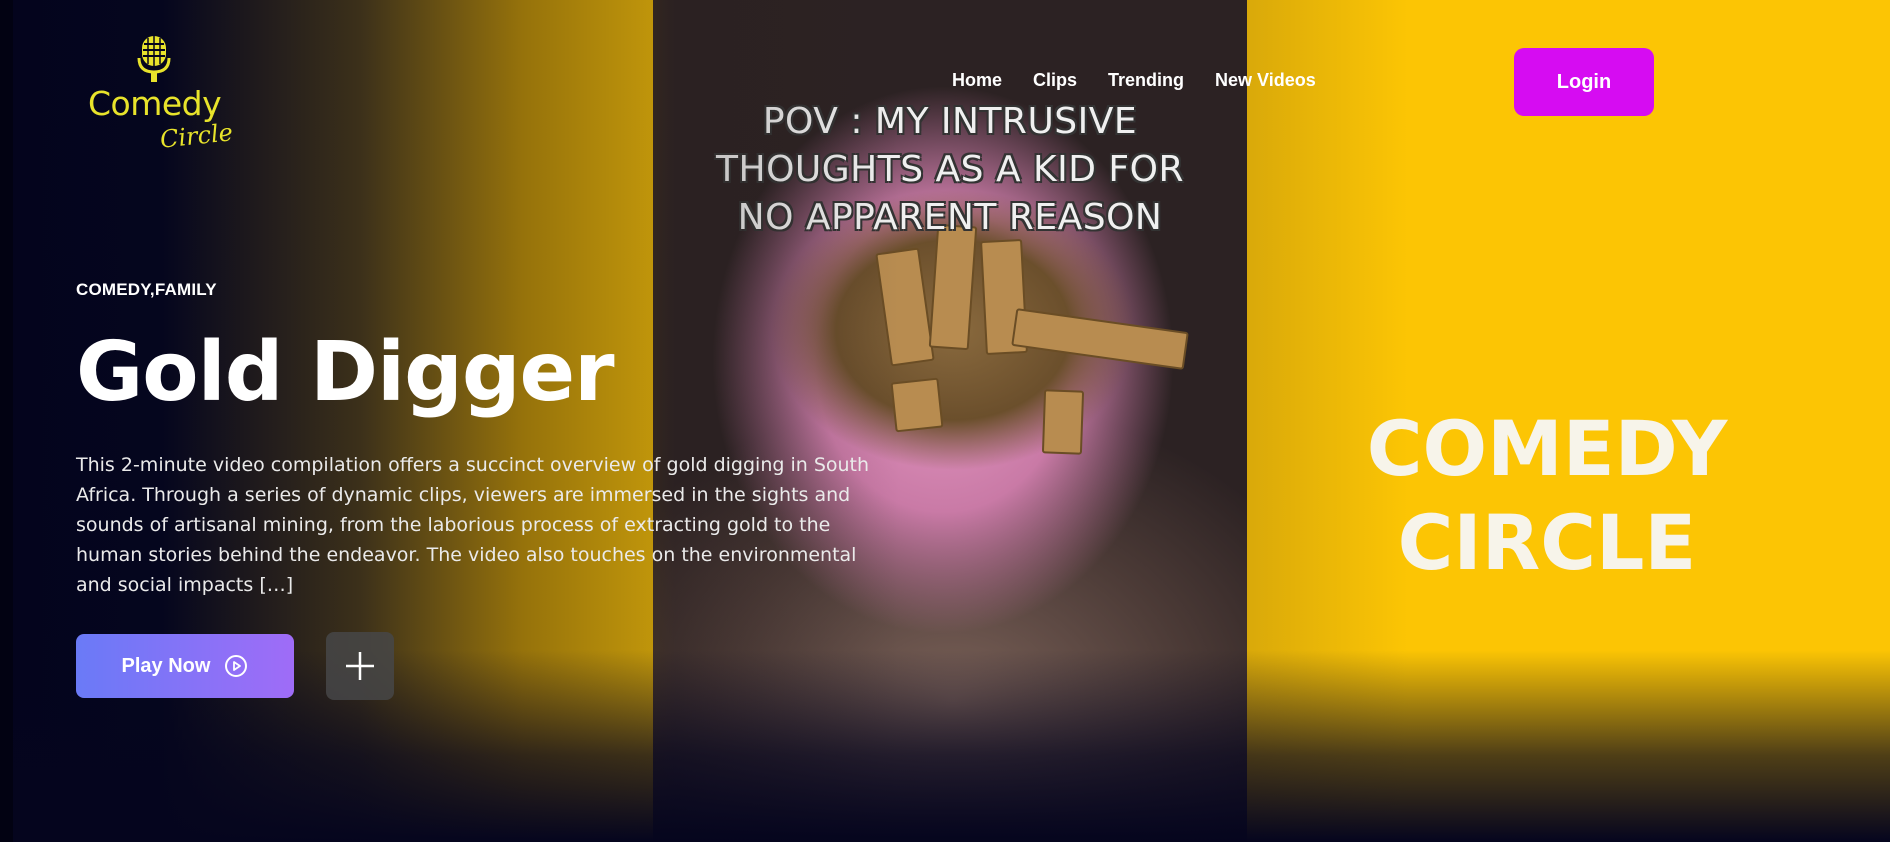 Image resolution: width=1890 pixels, height=842 pixels. I want to click on backdrop-brand-text: COMEDY CIRCLE, so click(1547, 496).